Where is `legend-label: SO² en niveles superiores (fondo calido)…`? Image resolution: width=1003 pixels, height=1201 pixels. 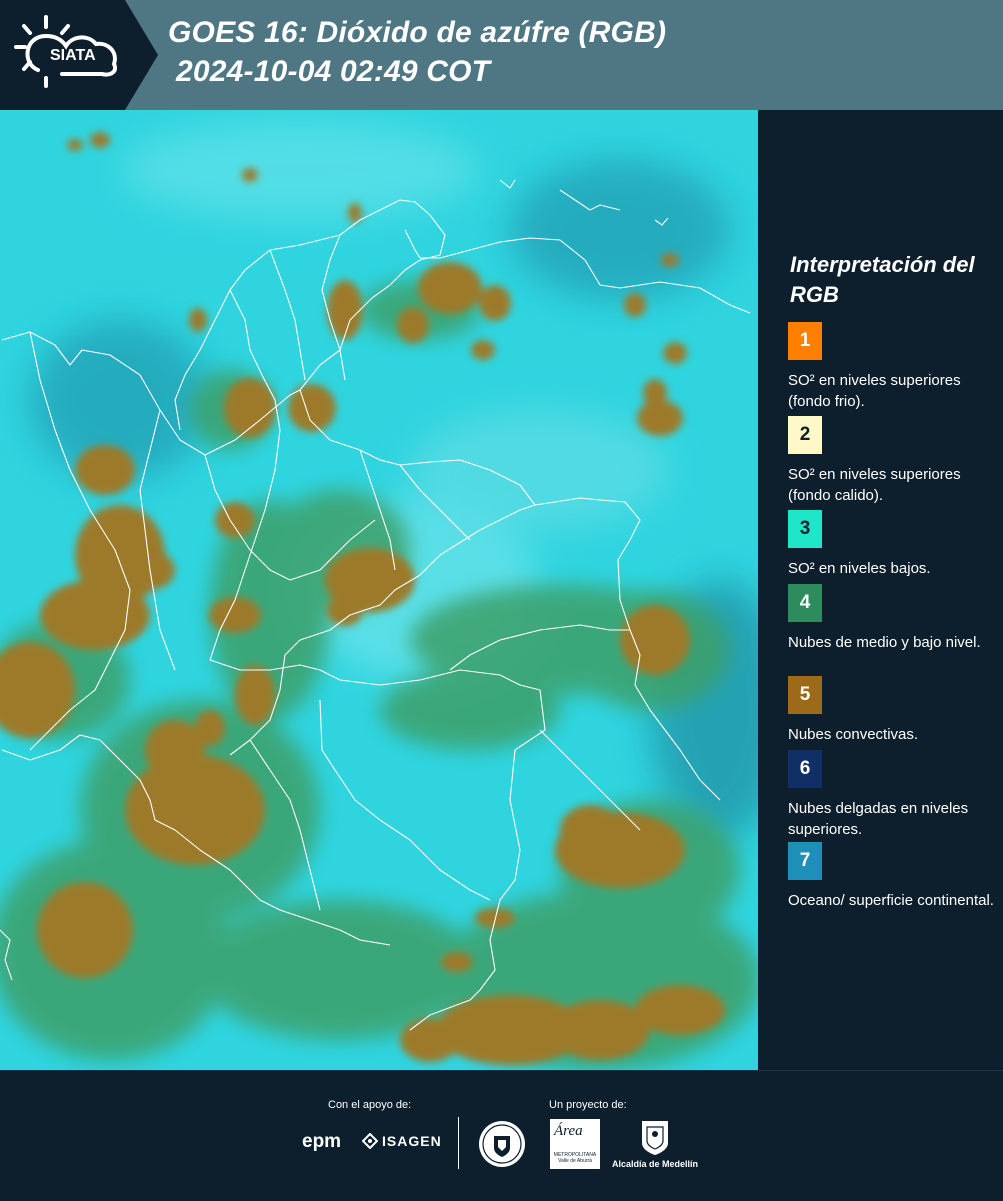
legend-label: SO² en niveles superiores (fondo calido)… is located at coordinates (874, 485).